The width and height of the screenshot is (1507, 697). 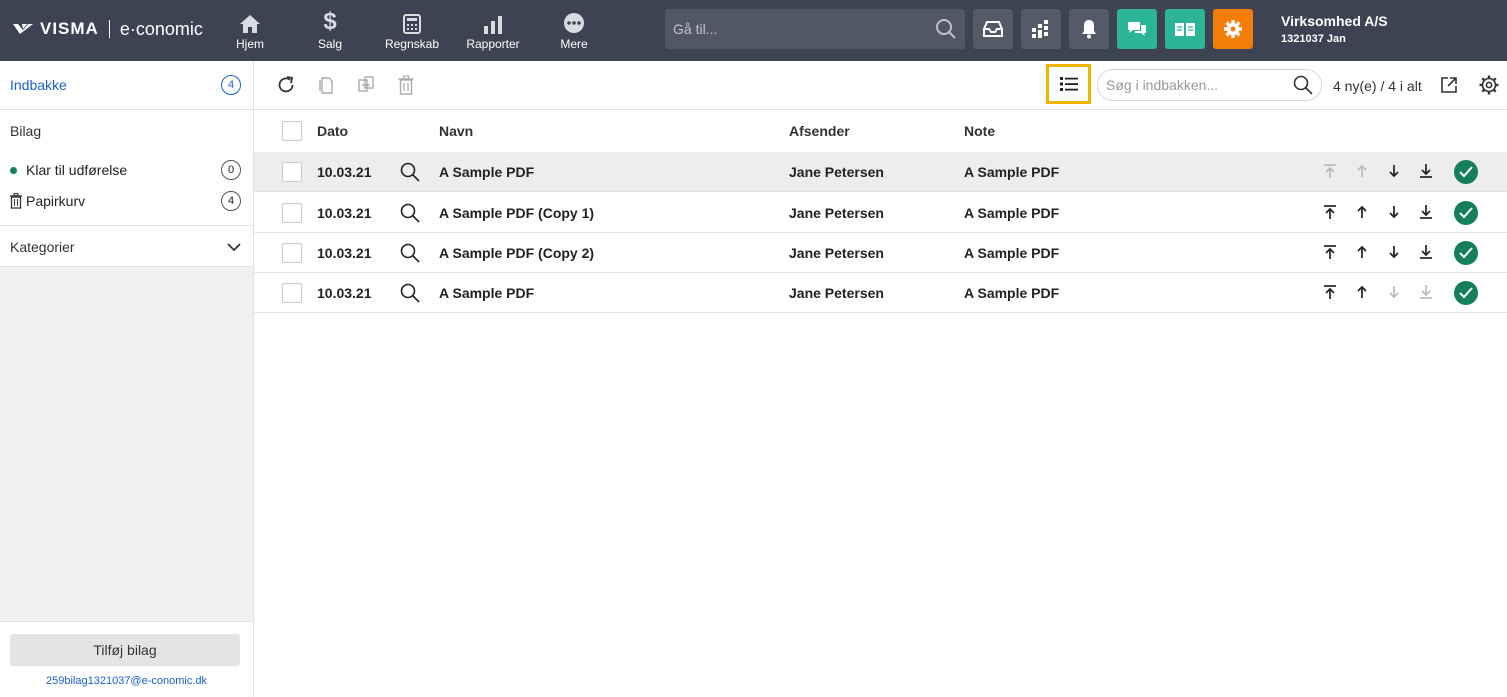 What do you see at coordinates (516, 253) in the screenshot?
I see `row-name: A Sample PDF (Copy 2)` at bounding box center [516, 253].